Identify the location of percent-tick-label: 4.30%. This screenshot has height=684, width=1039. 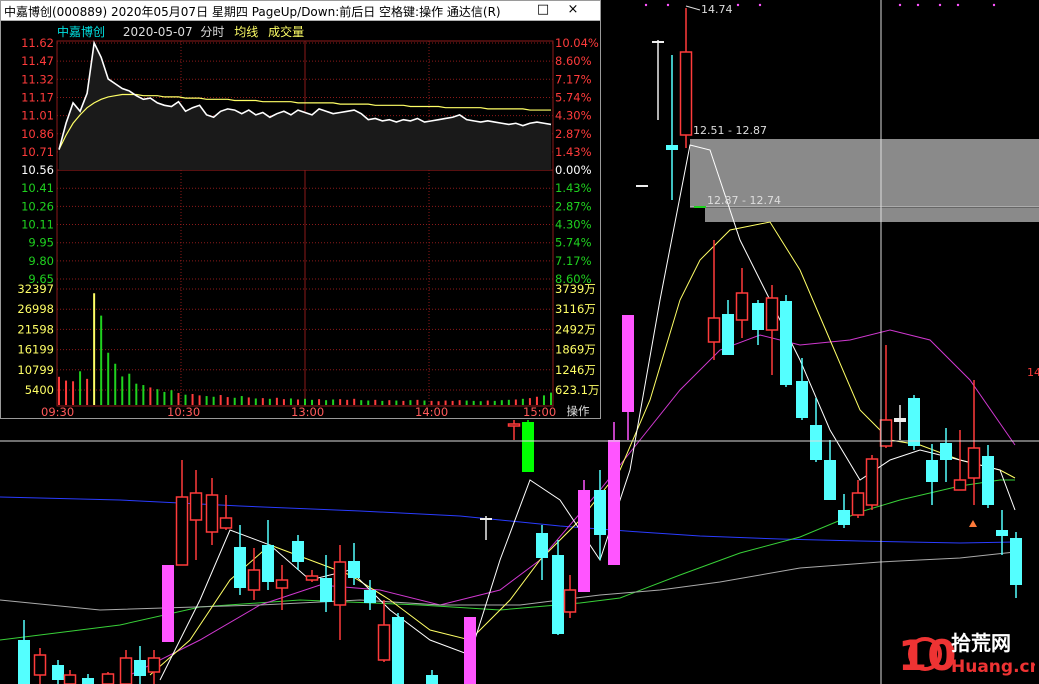
(573, 225).